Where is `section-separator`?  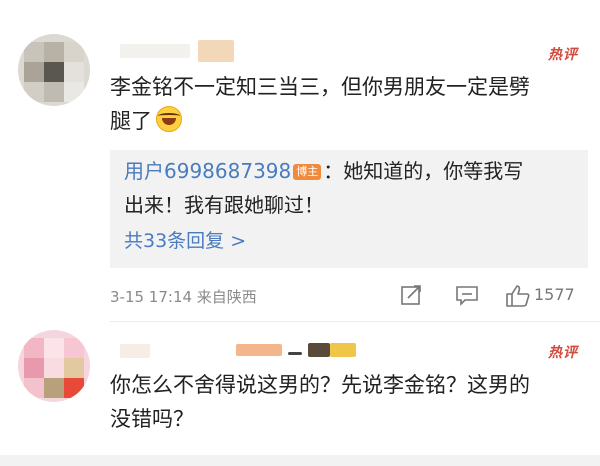
section-separator is located at coordinates (300, 460).